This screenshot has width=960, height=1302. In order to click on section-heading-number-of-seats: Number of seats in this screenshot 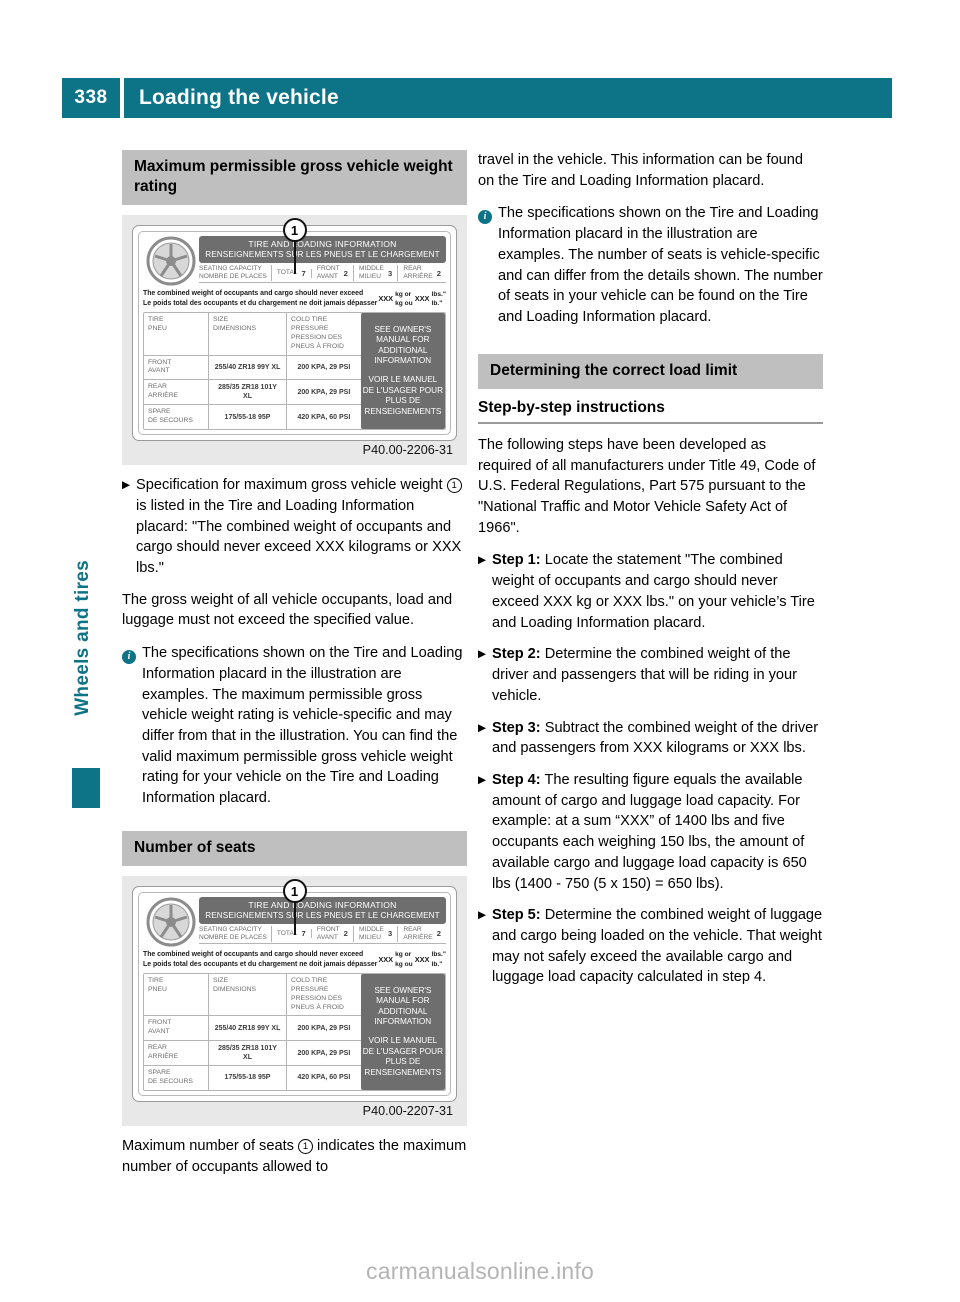, I will do `click(294, 848)`.